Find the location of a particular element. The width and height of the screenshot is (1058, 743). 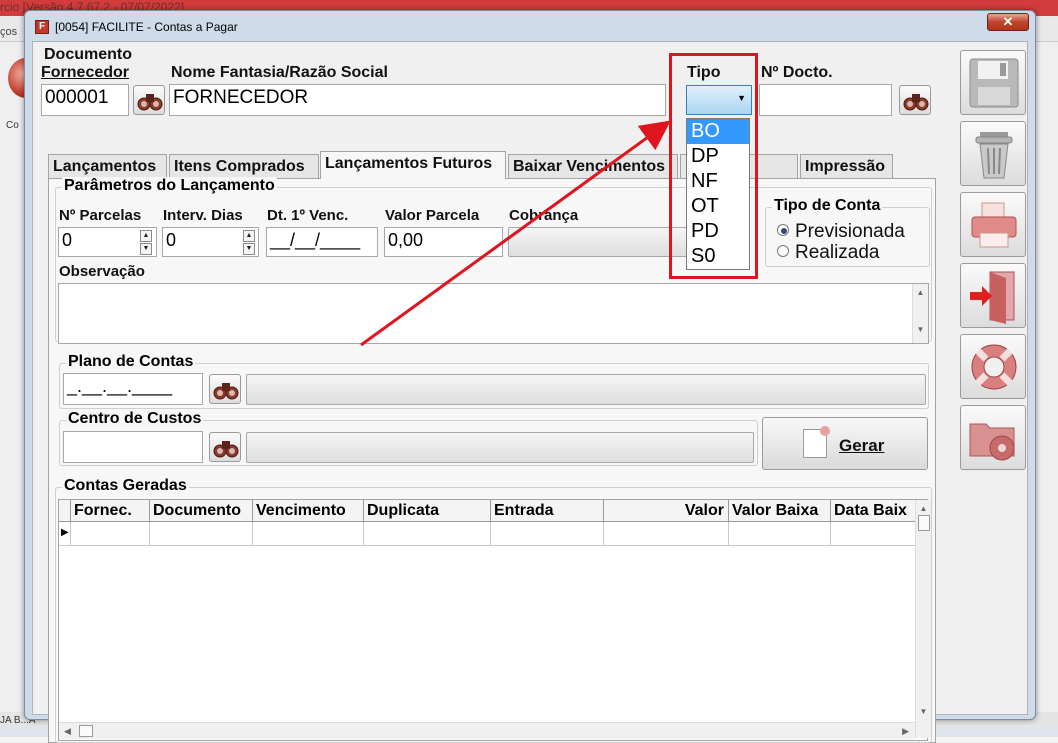

dt-venc-input: __/__/____ is located at coordinates (322, 242).